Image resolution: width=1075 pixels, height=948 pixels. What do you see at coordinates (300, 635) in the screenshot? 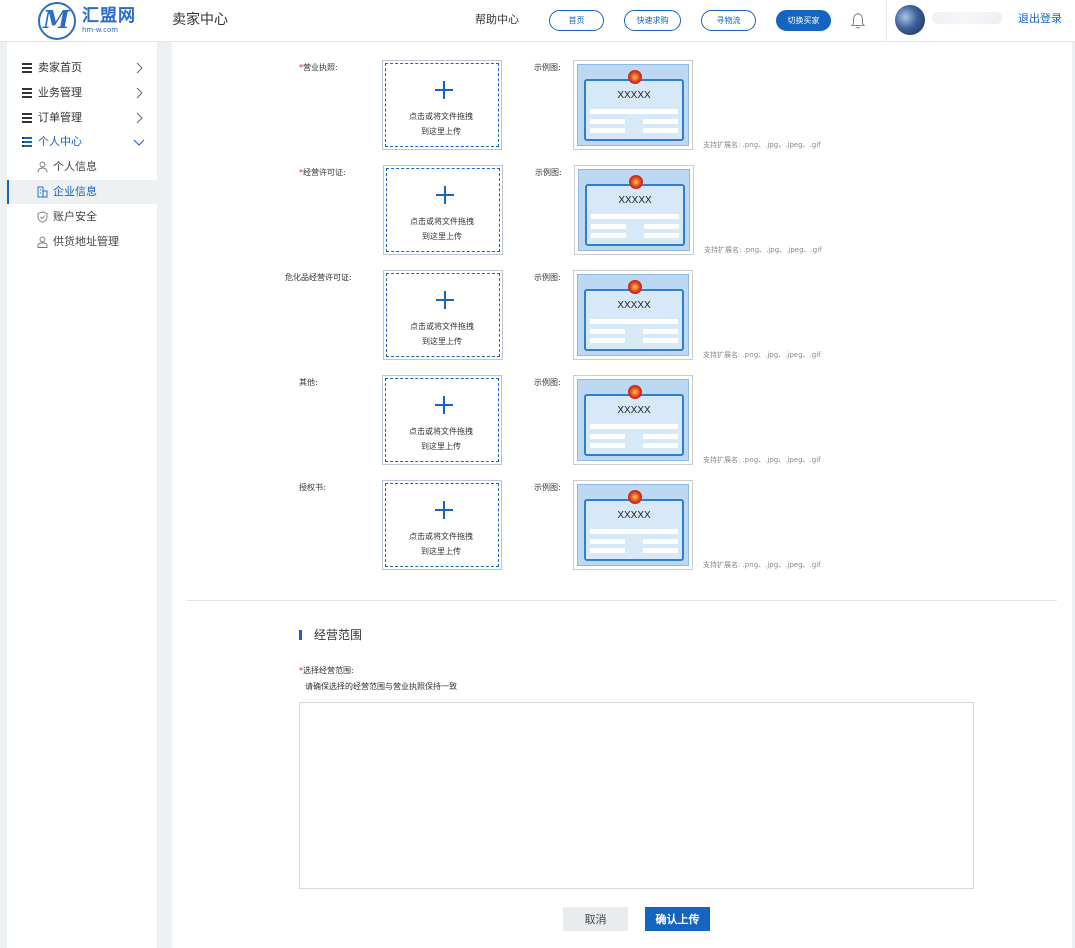
I see `section-marker` at bounding box center [300, 635].